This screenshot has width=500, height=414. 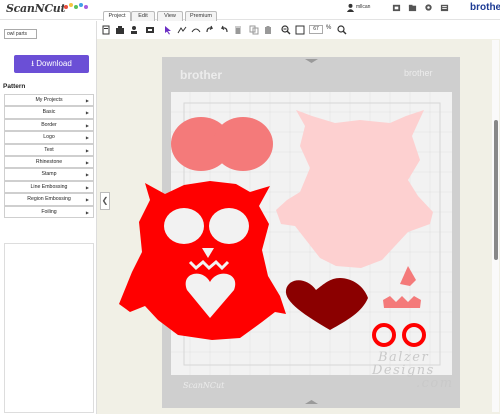 I want to click on owl-feet-shape, so click(x=402, y=302).